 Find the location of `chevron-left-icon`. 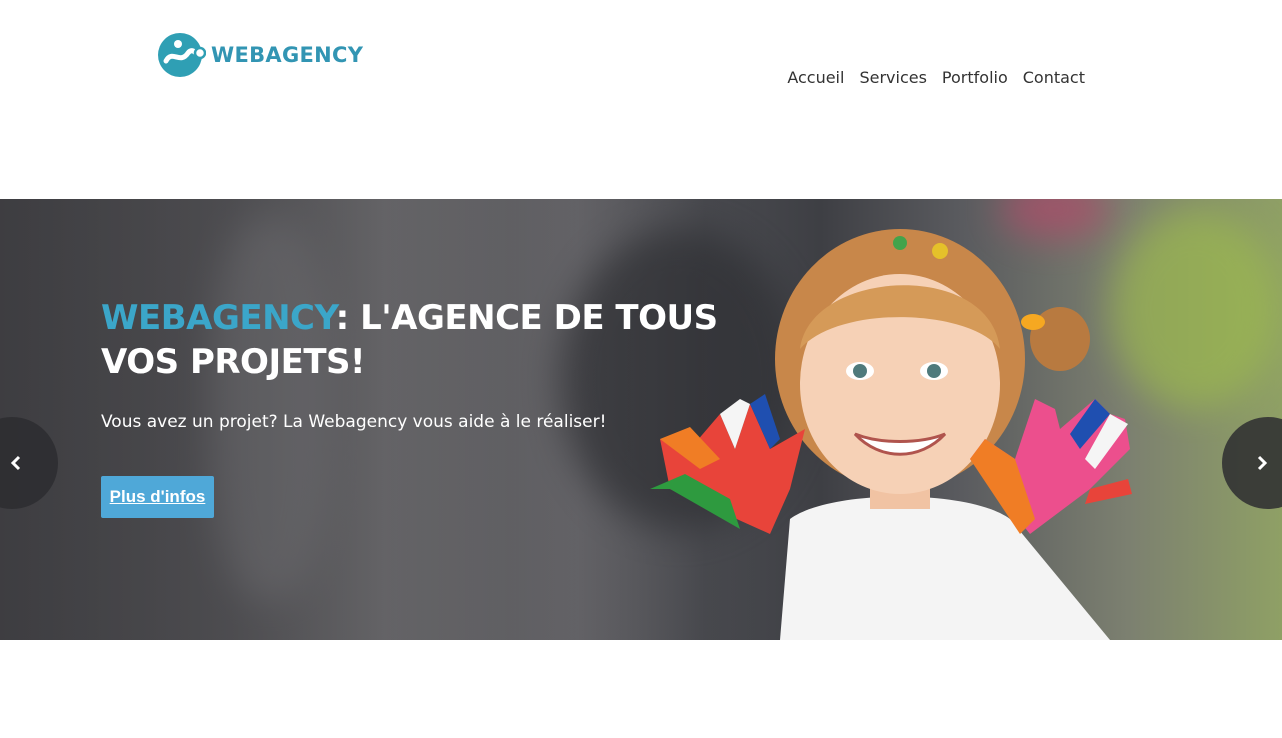

chevron-left-icon is located at coordinates (15, 463).